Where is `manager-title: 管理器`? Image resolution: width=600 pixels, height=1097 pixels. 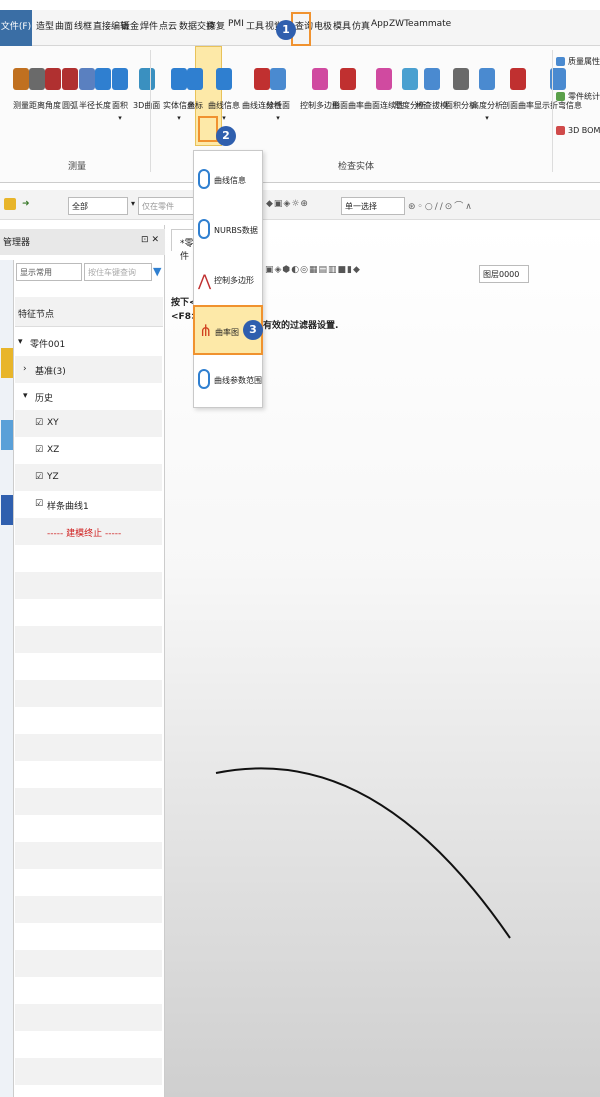
manager-title: 管理器 is located at coordinates (17, 243).